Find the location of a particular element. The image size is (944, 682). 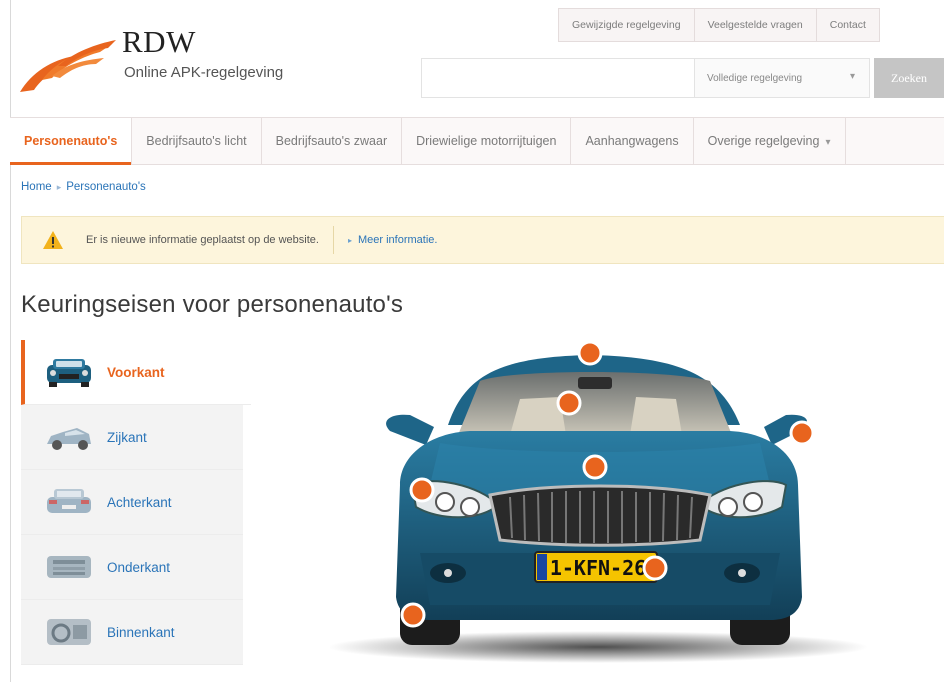

tab-bedrijfsautos-licht: Bedrijfsauto's licht is located at coordinates (197, 141).